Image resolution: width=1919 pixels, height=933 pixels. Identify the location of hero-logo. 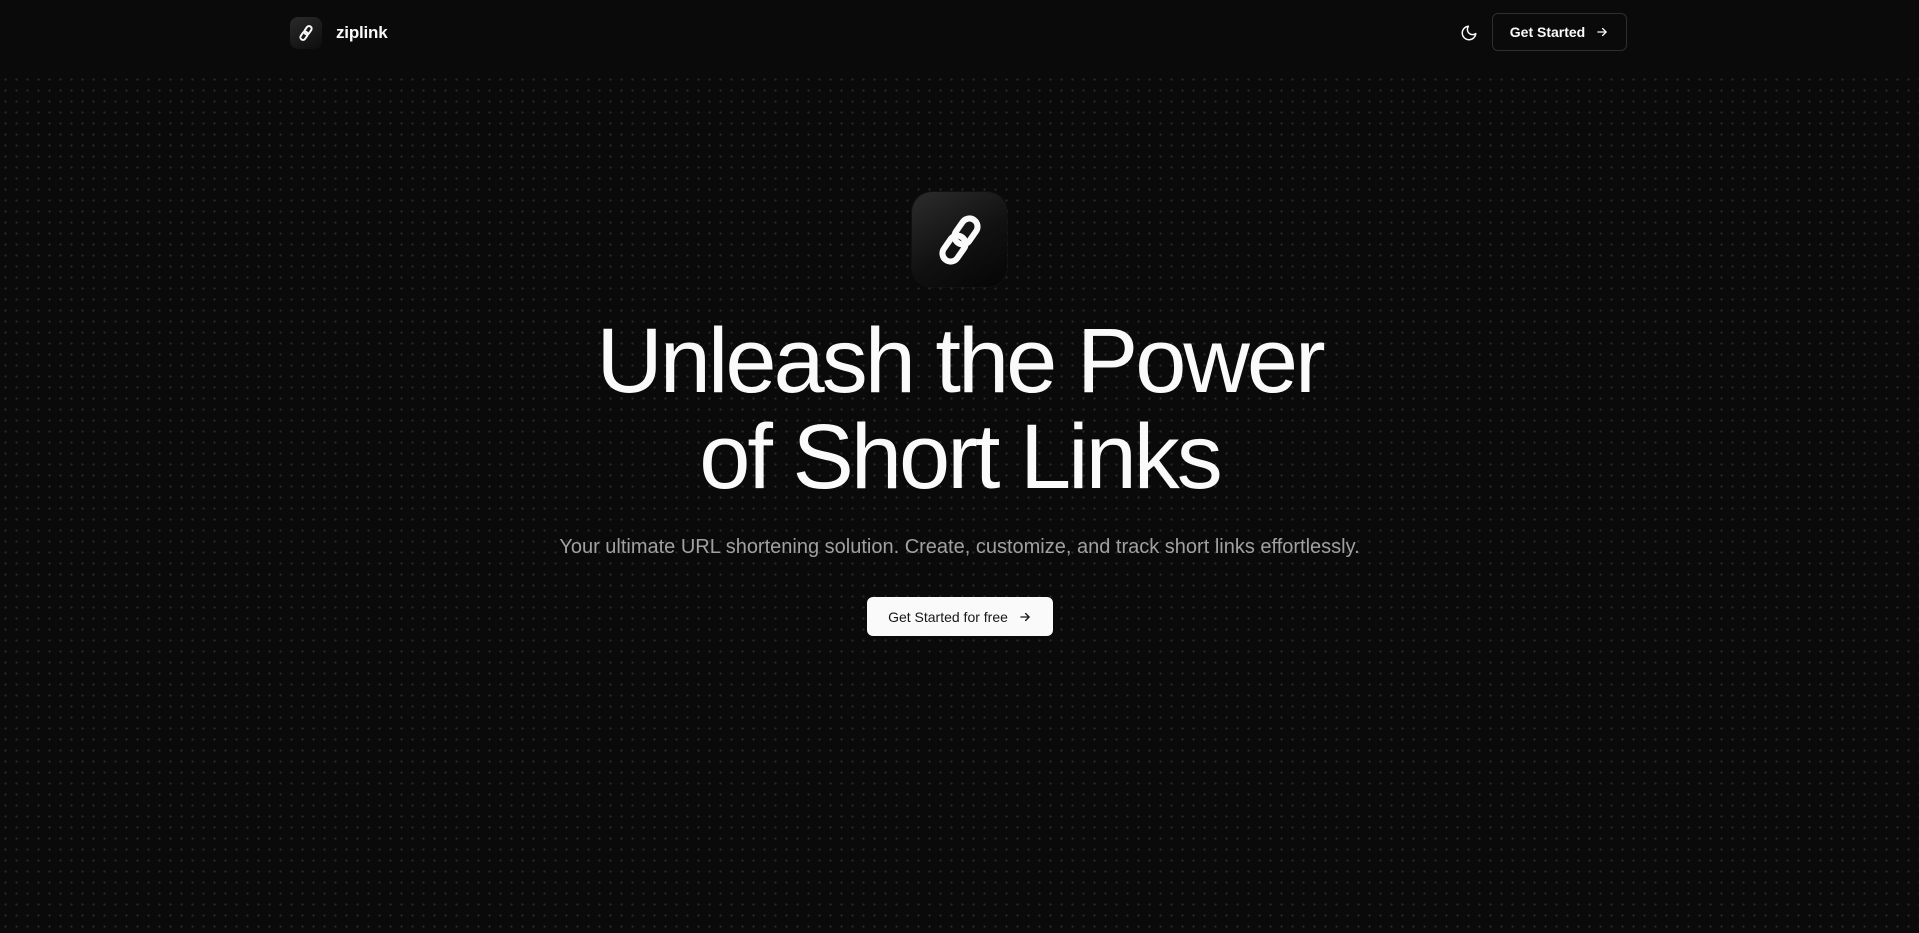
(959, 239).